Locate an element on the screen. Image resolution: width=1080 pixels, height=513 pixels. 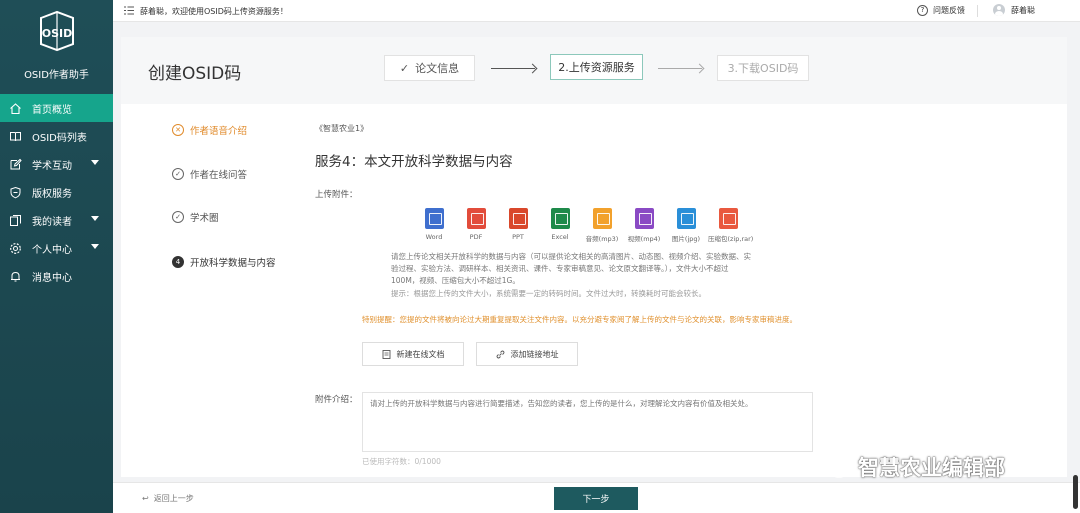
next-button: 下一步 is located at coordinates (596, 498).